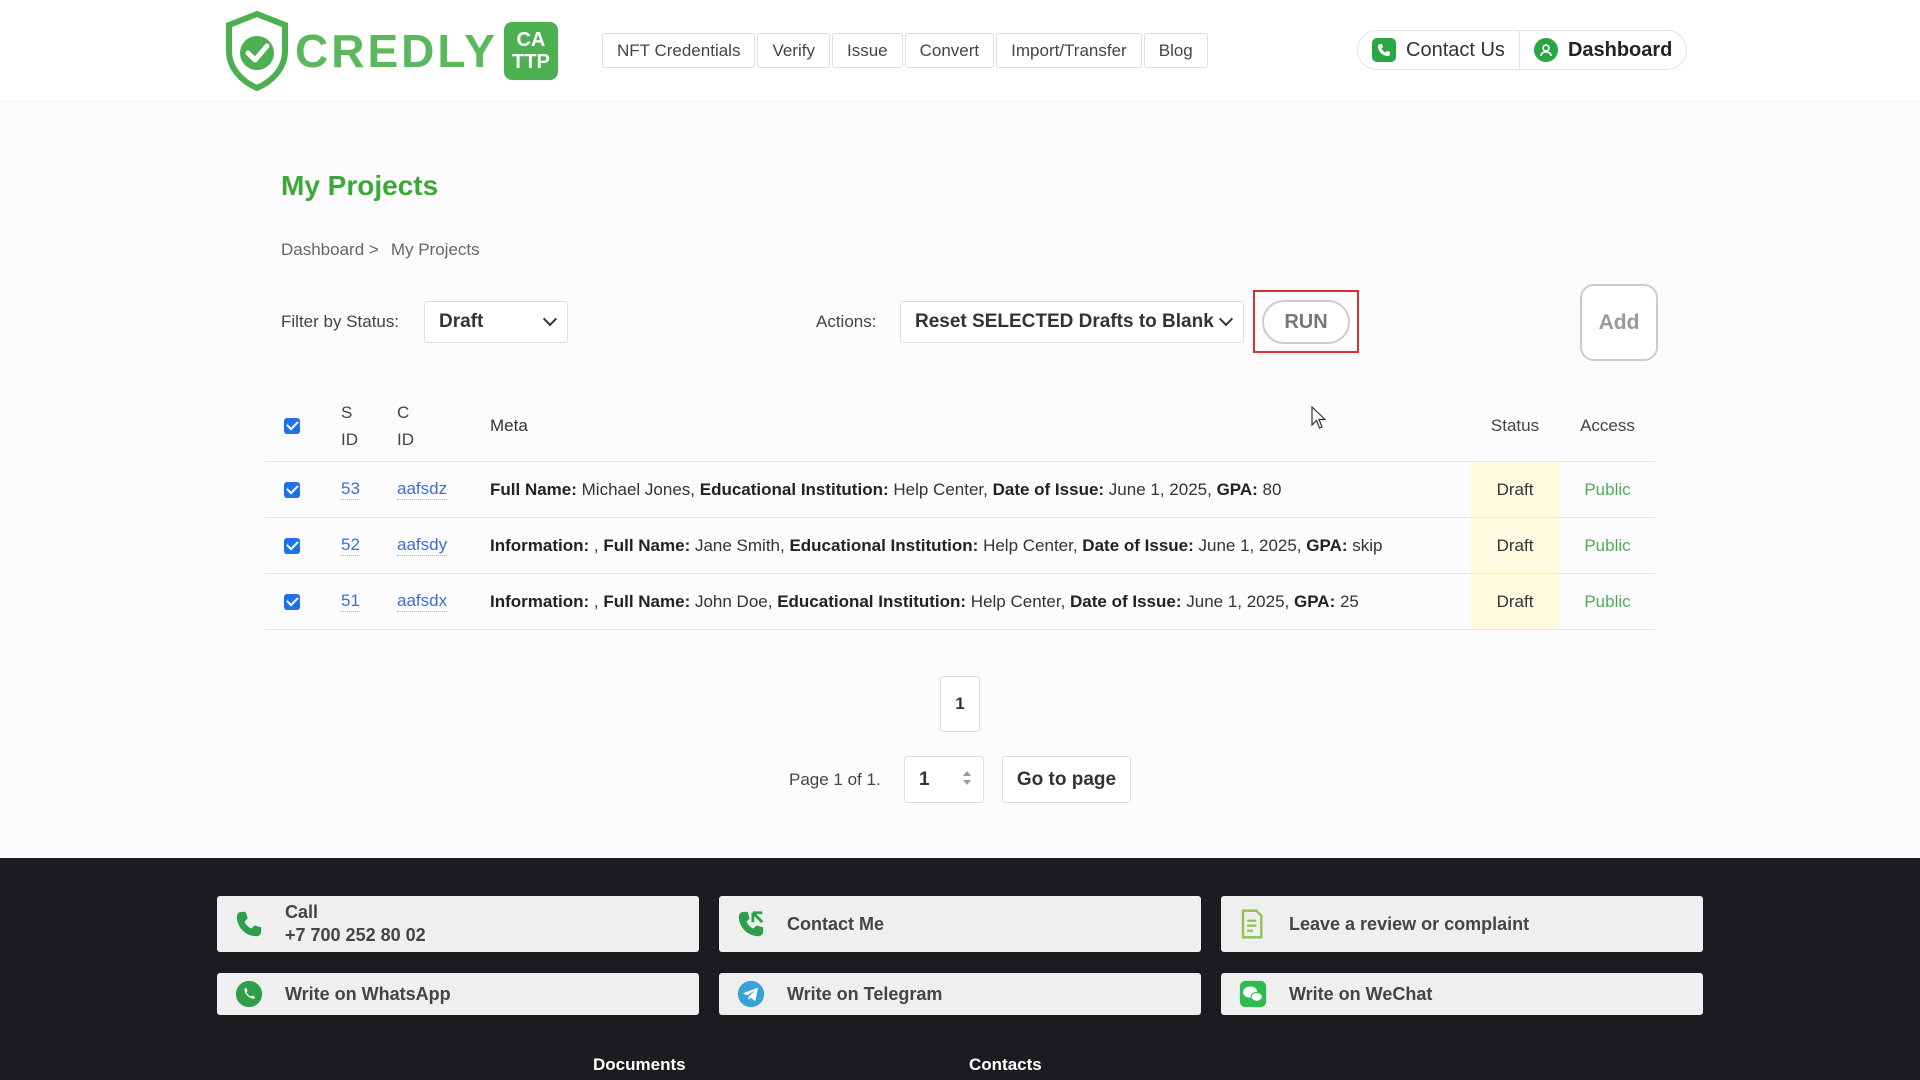  I want to click on nav-verify: Verify, so click(793, 50).